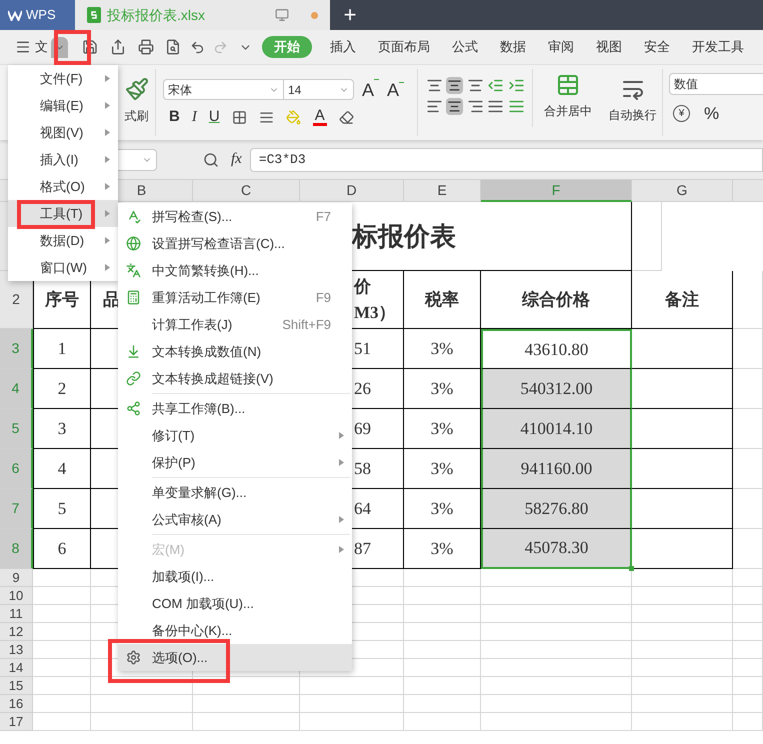 The height and width of the screenshot is (744, 763). I want to click on selected-cell: 410014.10, so click(556, 429).